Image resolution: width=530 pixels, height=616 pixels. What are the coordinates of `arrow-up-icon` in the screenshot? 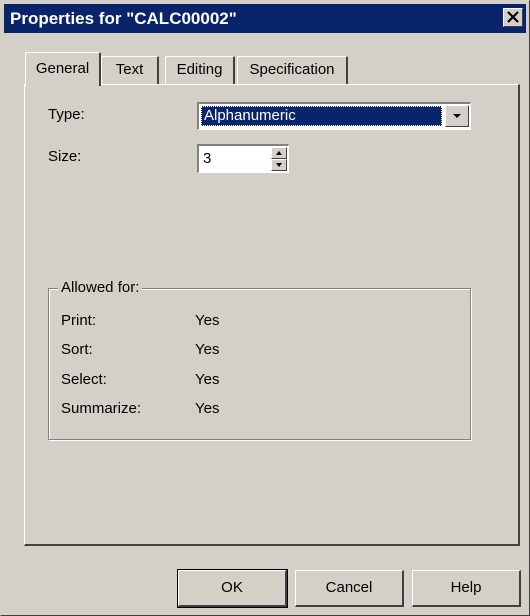 It's located at (279, 153).